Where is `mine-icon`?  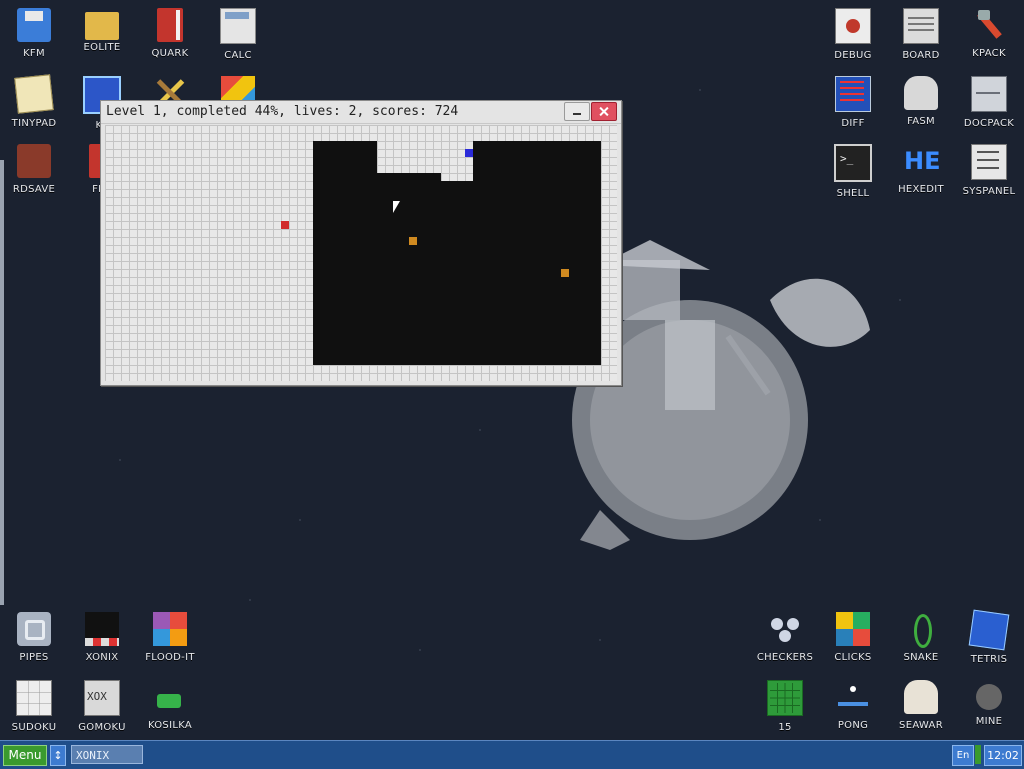 mine-icon is located at coordinates (989, 697).